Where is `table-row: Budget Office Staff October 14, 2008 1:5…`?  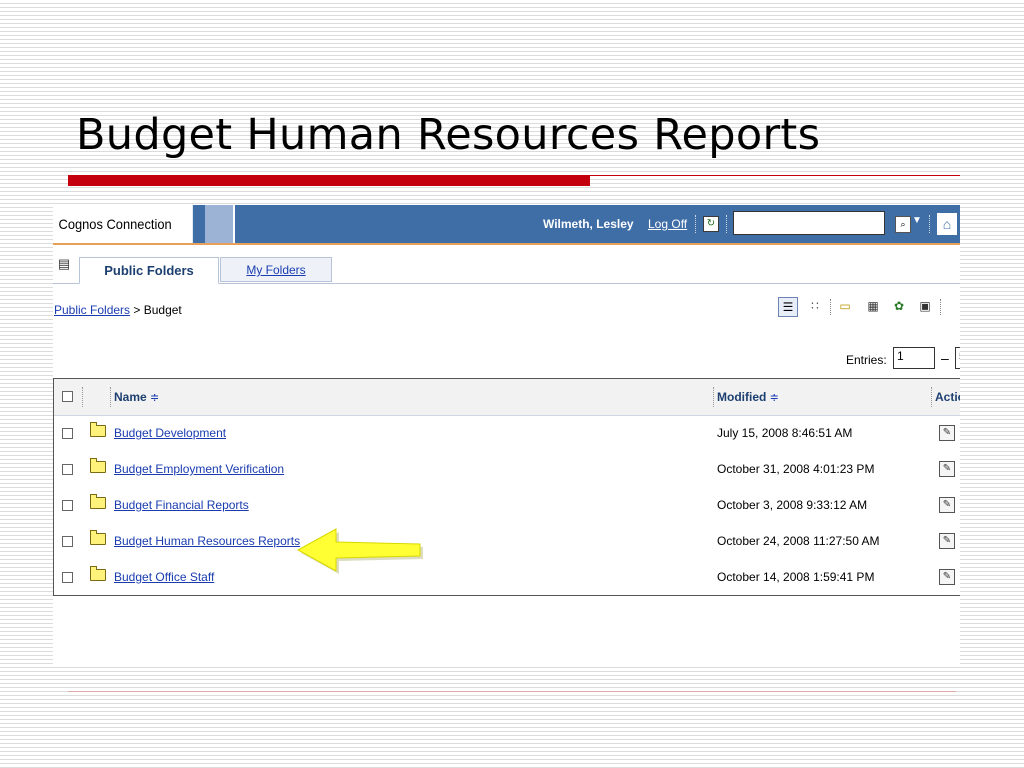 table-row: Budget Office Staff October 14, 2008 1:5… is located at coordinates (507, 577).